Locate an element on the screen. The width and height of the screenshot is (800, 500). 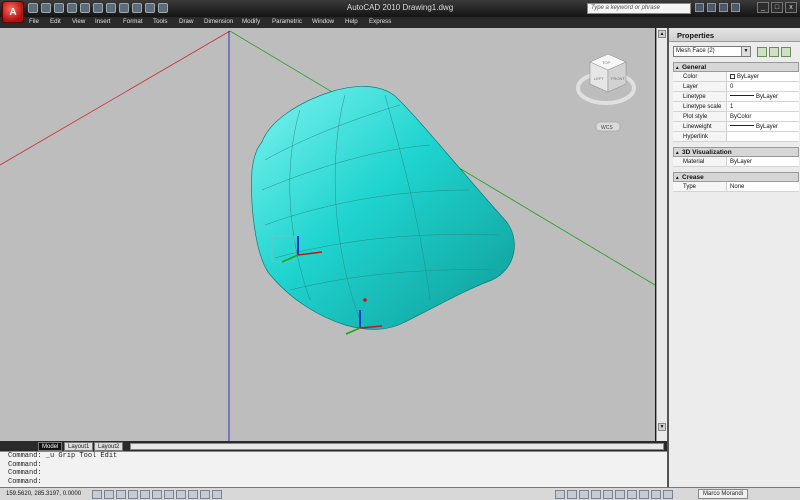
maximize-button: □ is located at coordinates (777, 7).